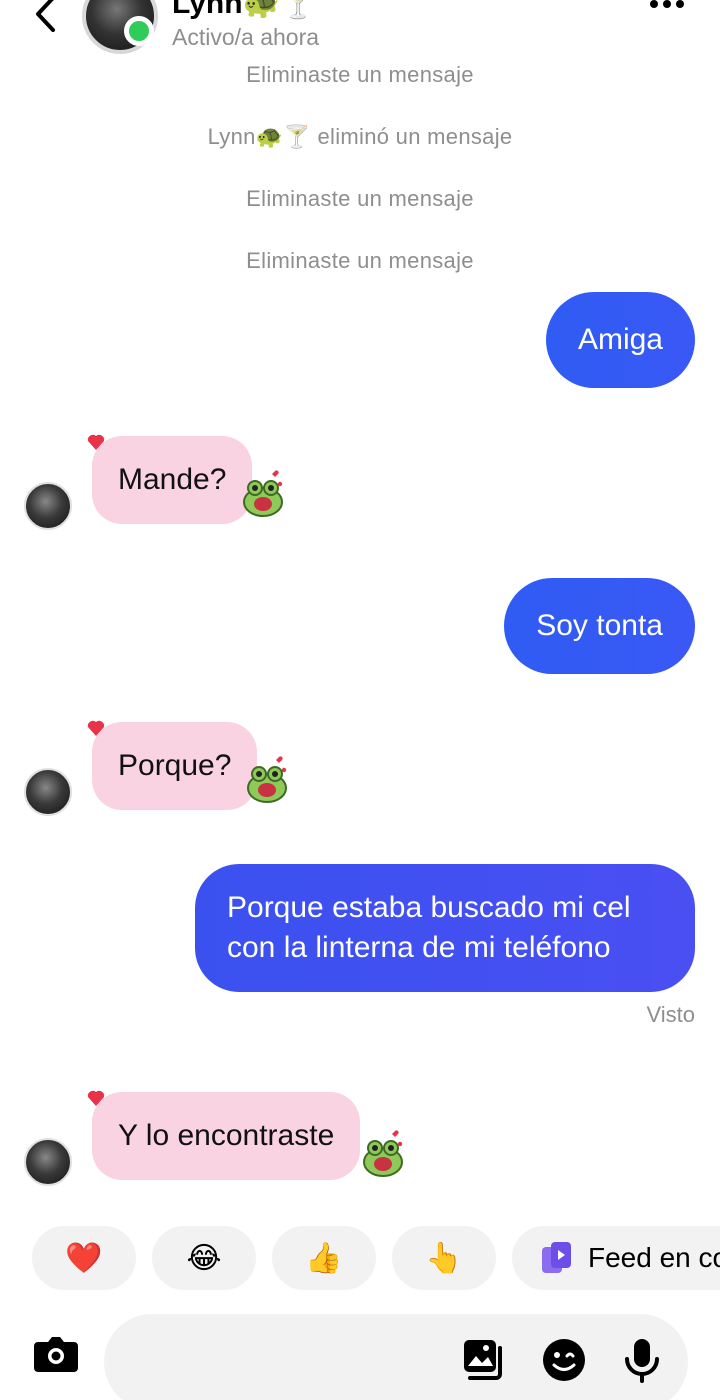 The height and width of the screenshot is (1400, 720). Describe the element at coordinates (360, 771) in the screenshot. I see `incoming-message-row: Porque?` at that location.